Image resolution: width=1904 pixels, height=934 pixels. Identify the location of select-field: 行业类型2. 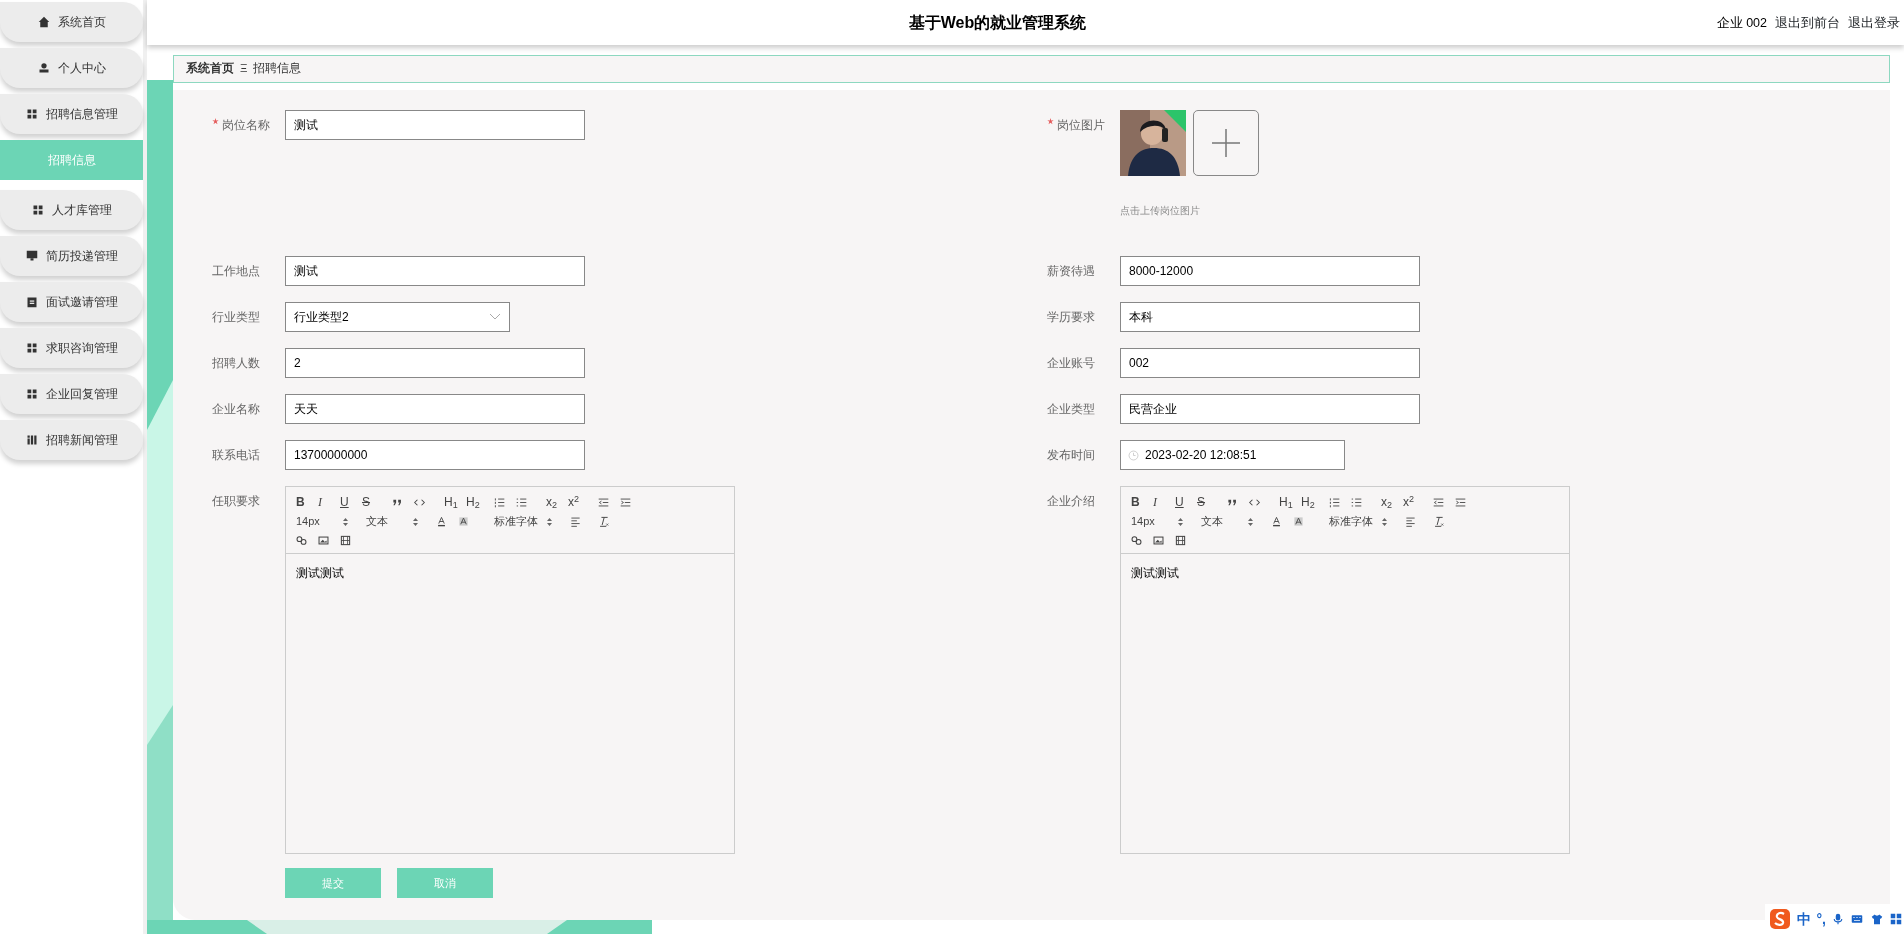
(397, 317).